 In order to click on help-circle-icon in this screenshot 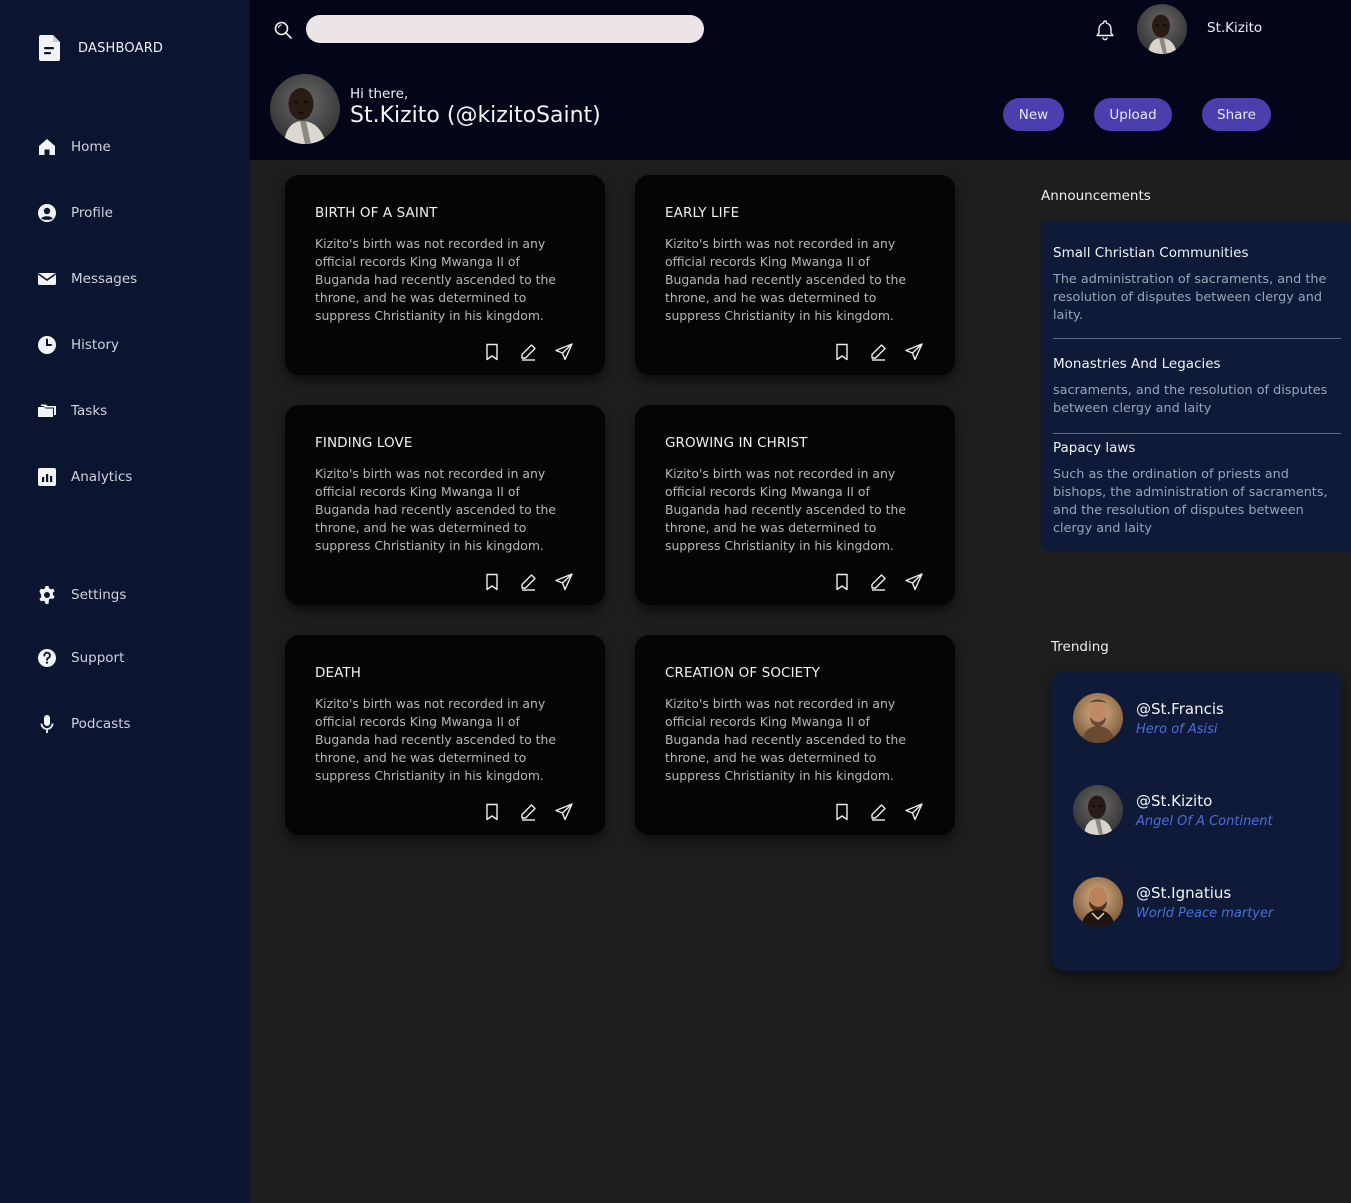, I will do `click(47, 658)`.